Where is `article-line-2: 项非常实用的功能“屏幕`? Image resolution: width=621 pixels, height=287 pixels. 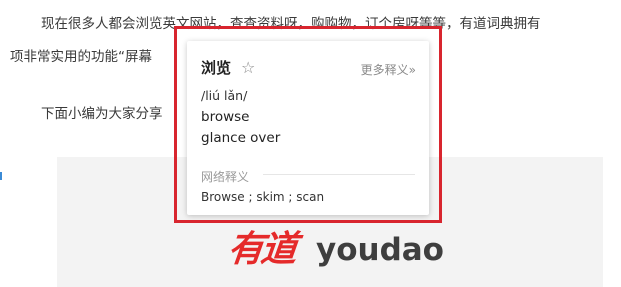 article-line-2: 项非常实用的功能“屏幕 is located at coordinates (81, 57).